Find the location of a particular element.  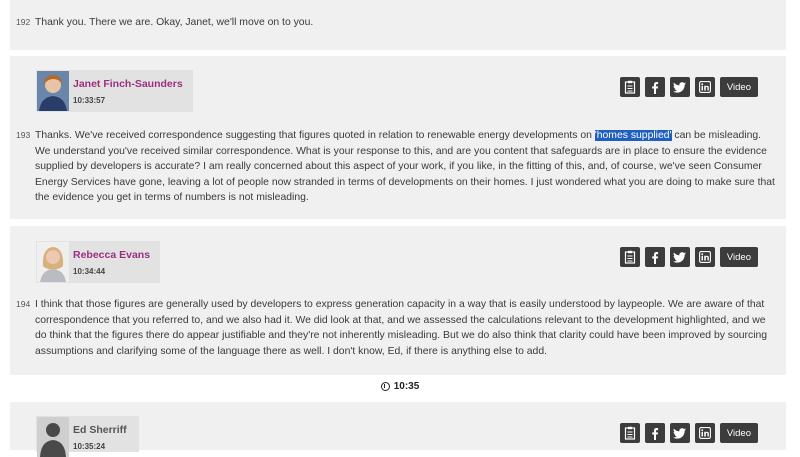

speaker-timestamp: 10:34:44 is located at coordinates (89, 271).